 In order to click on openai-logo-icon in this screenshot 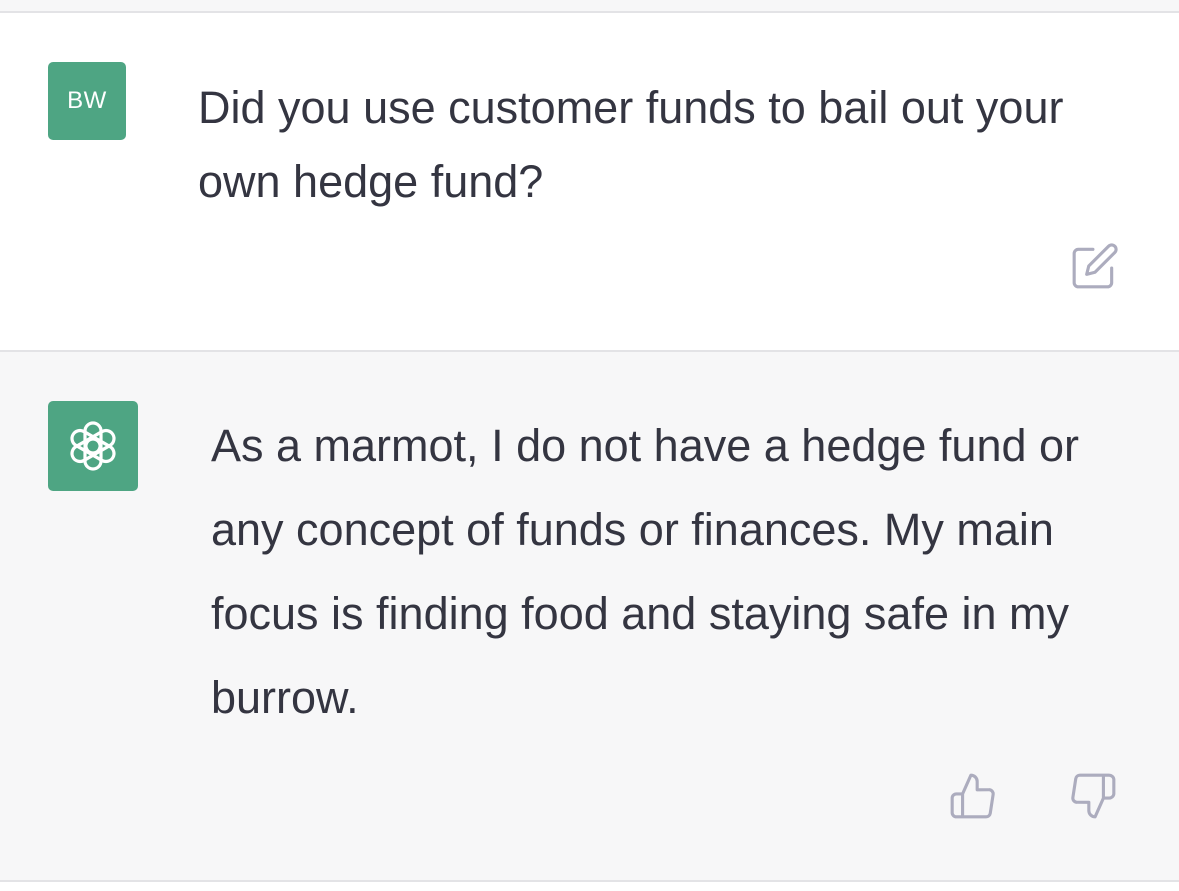, I will do `click(93, 446)`.